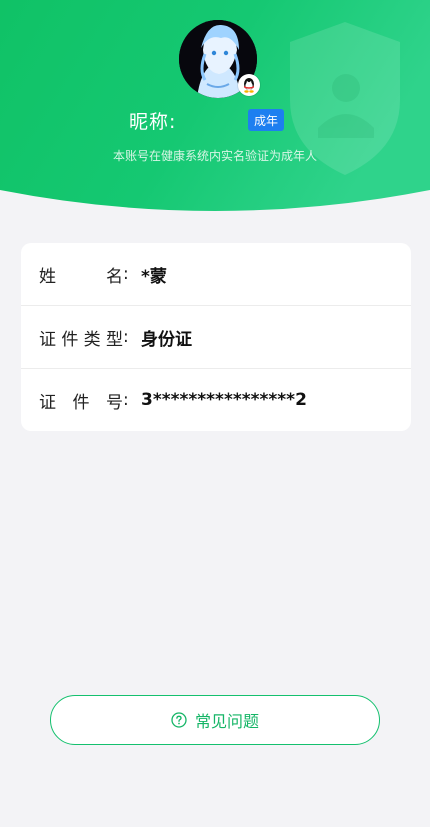 The height and width of the screenshot is (827, 430). I want to click on id-number-value: 3****************2, so click(224, 400).